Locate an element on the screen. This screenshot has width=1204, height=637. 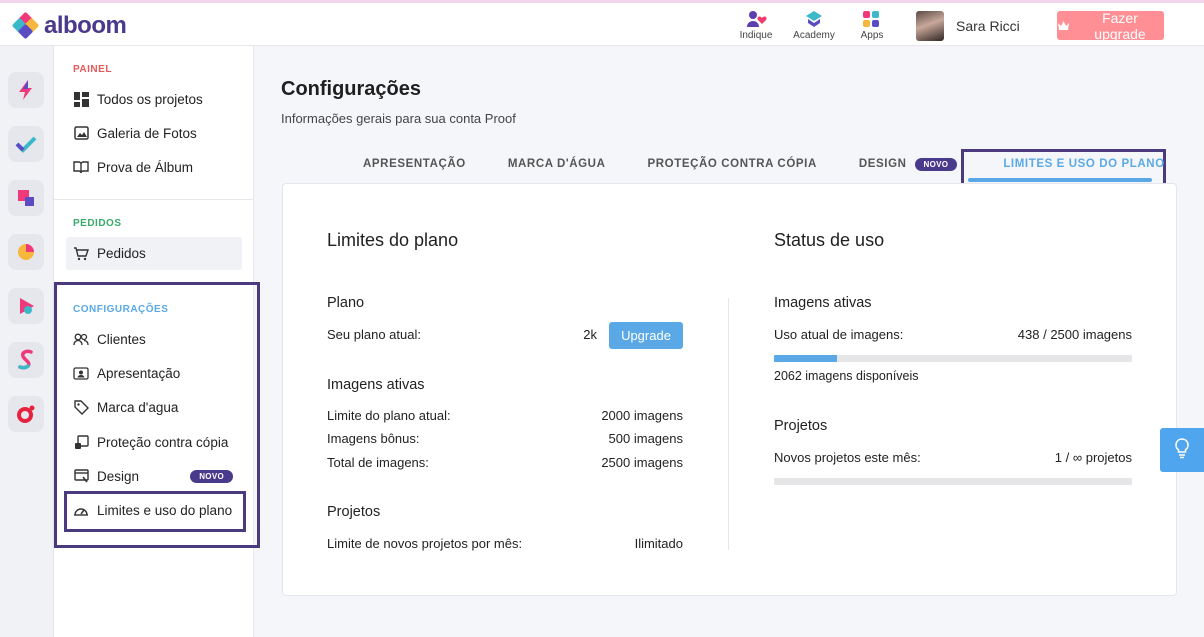
tab-limites-uso: LIMITES E USO DO PLANO is located at coordinates (1081, 164).